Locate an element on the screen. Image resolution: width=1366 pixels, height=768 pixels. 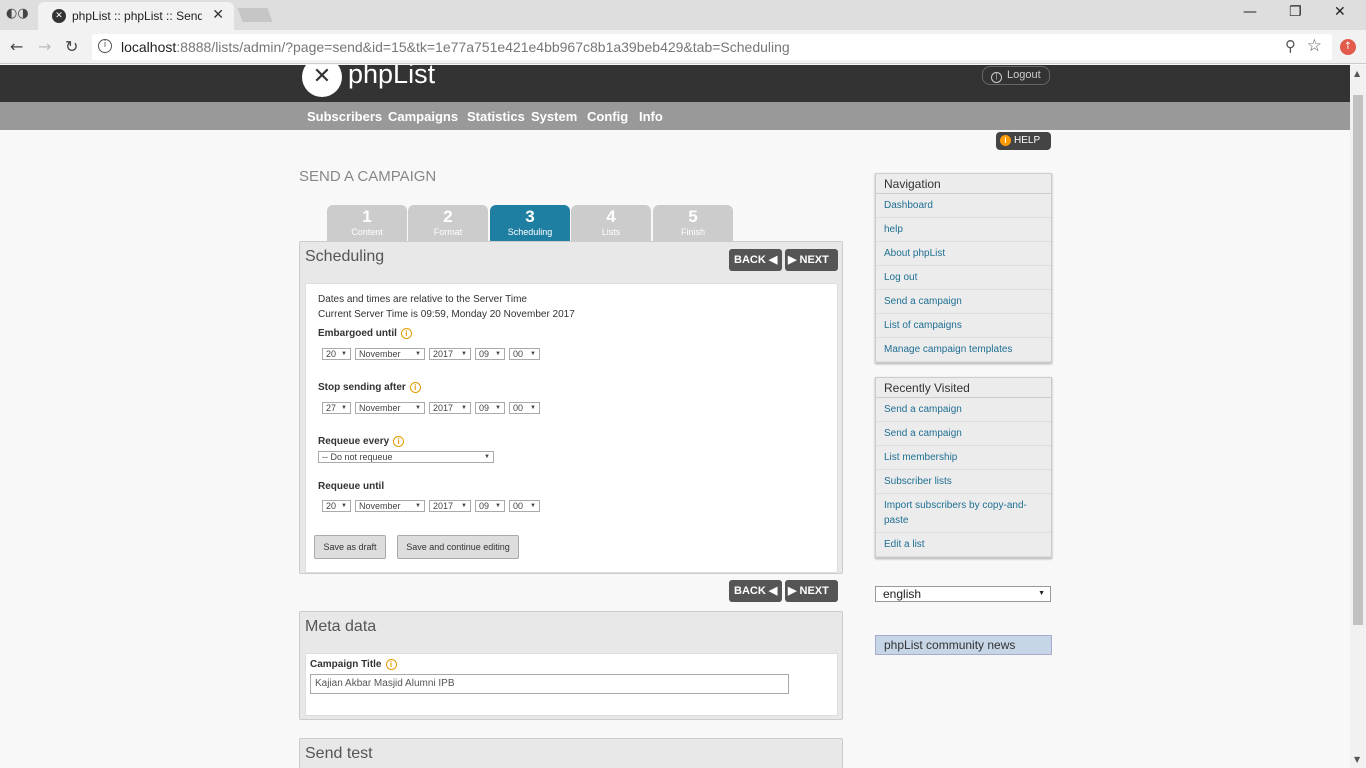
recent-link: Import subscribers by copy-and-paste is located at coordinates (963, 513).